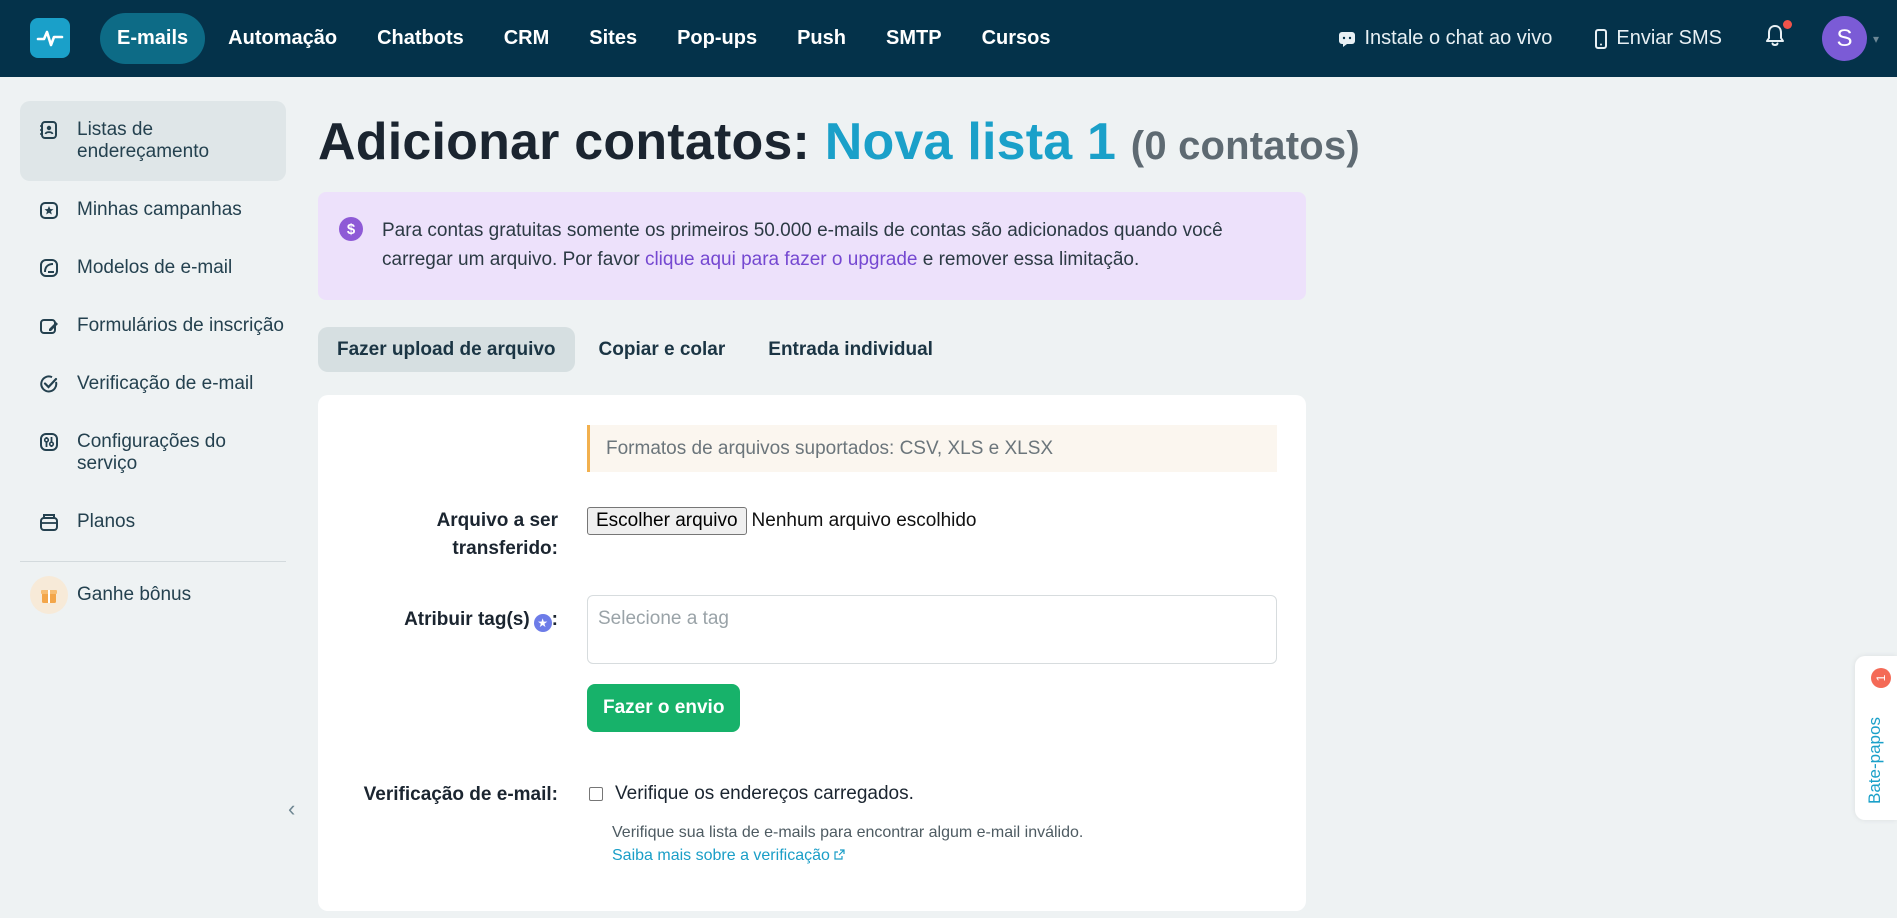 The width and height of the screenshot is (1897, 918). What do you see at coordinates (49, 522) in the screenshot?
I see `wallet-icon` at bounding box center [49, 522].